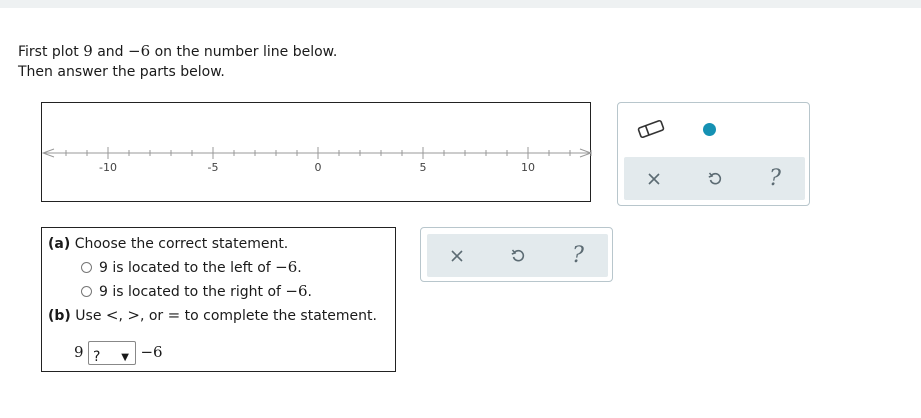  What do you see at coordinates (244, 52) in the screenshot?
I see `instruction-text: on the number line below.` at bounding box center [244, 52].